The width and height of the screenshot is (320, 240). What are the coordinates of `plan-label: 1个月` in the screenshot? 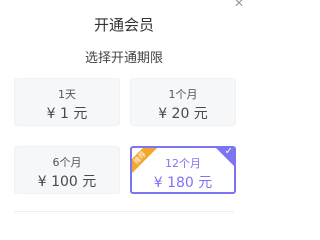 It's located at (183, 94).